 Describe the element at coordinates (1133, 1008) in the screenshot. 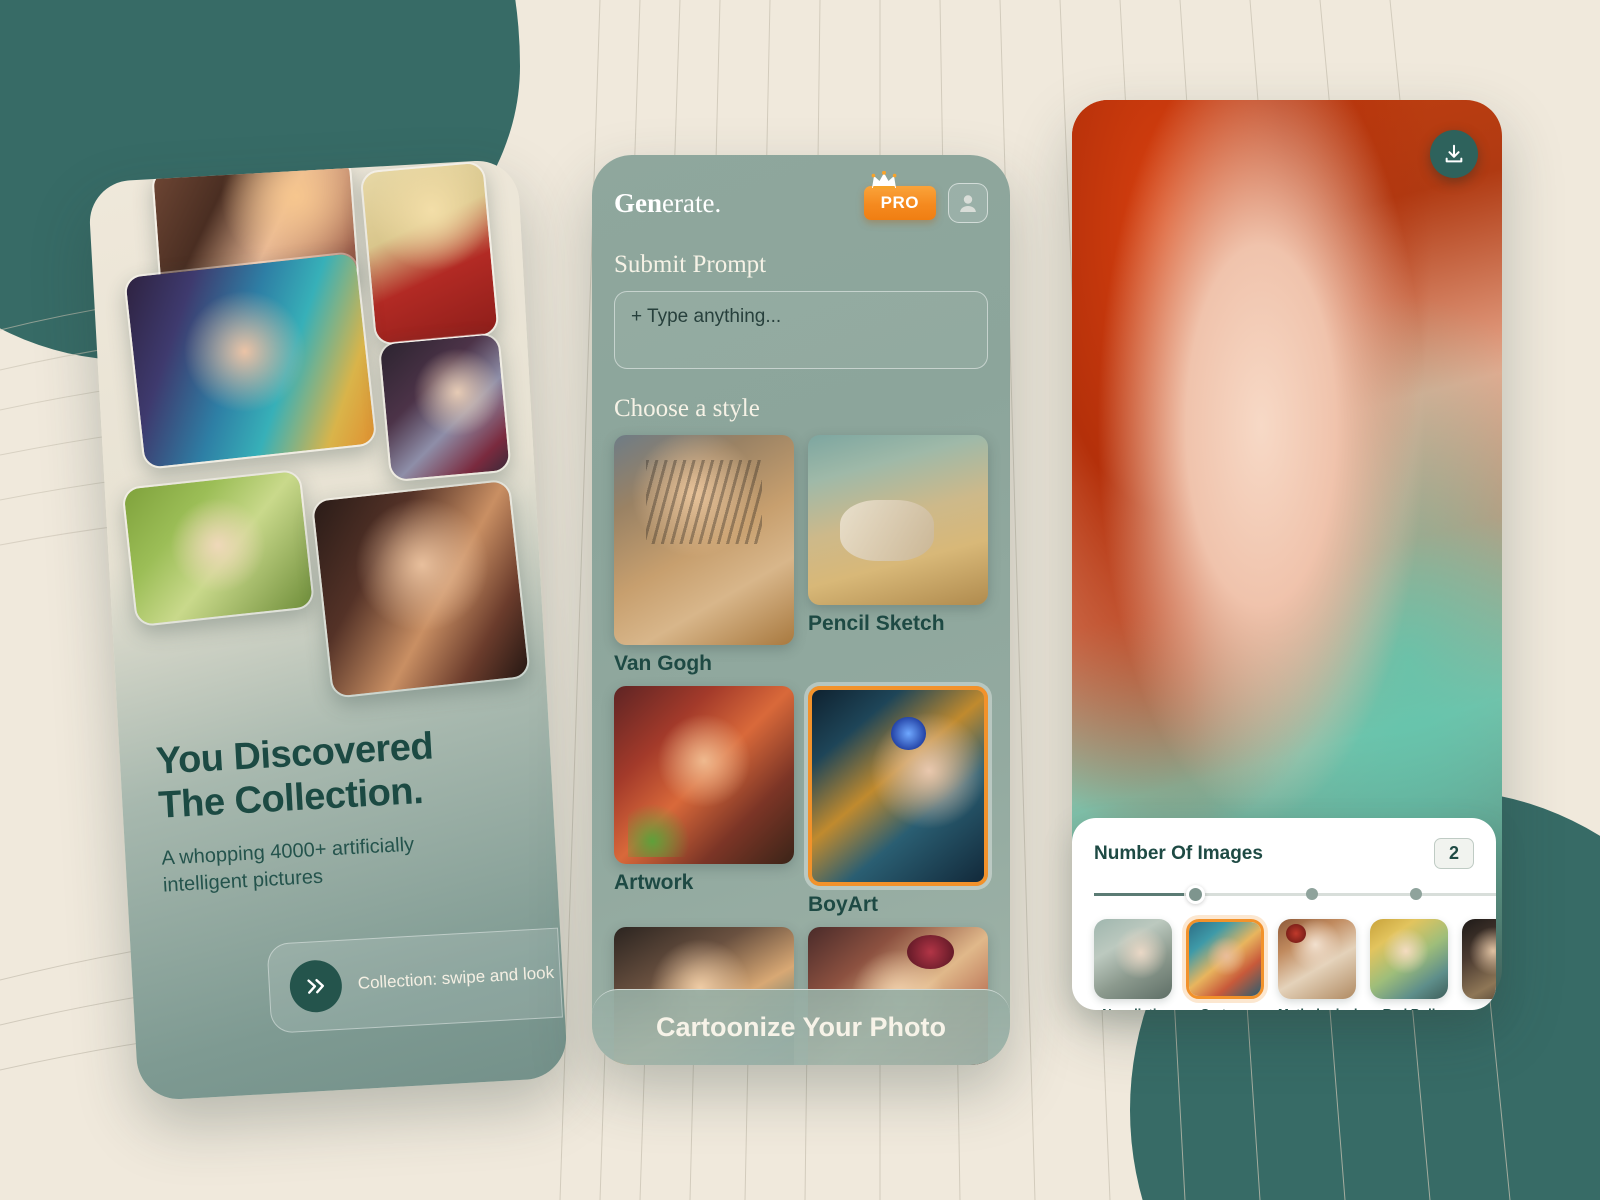

I see `thumbnail-label: Novelistic` at that location.